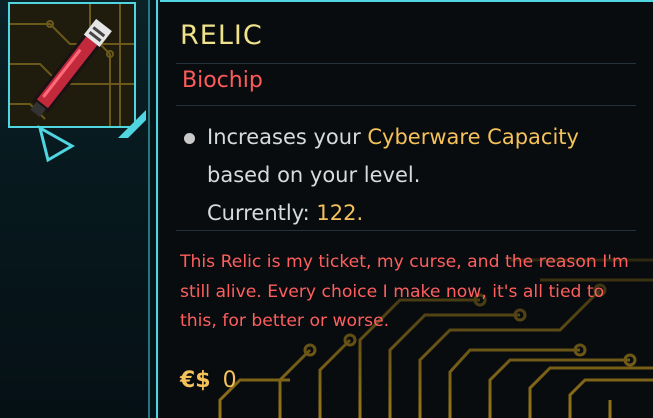 This screenshot has height=418, width=653. I want to click on item-thumbnail, so click(72, 65).